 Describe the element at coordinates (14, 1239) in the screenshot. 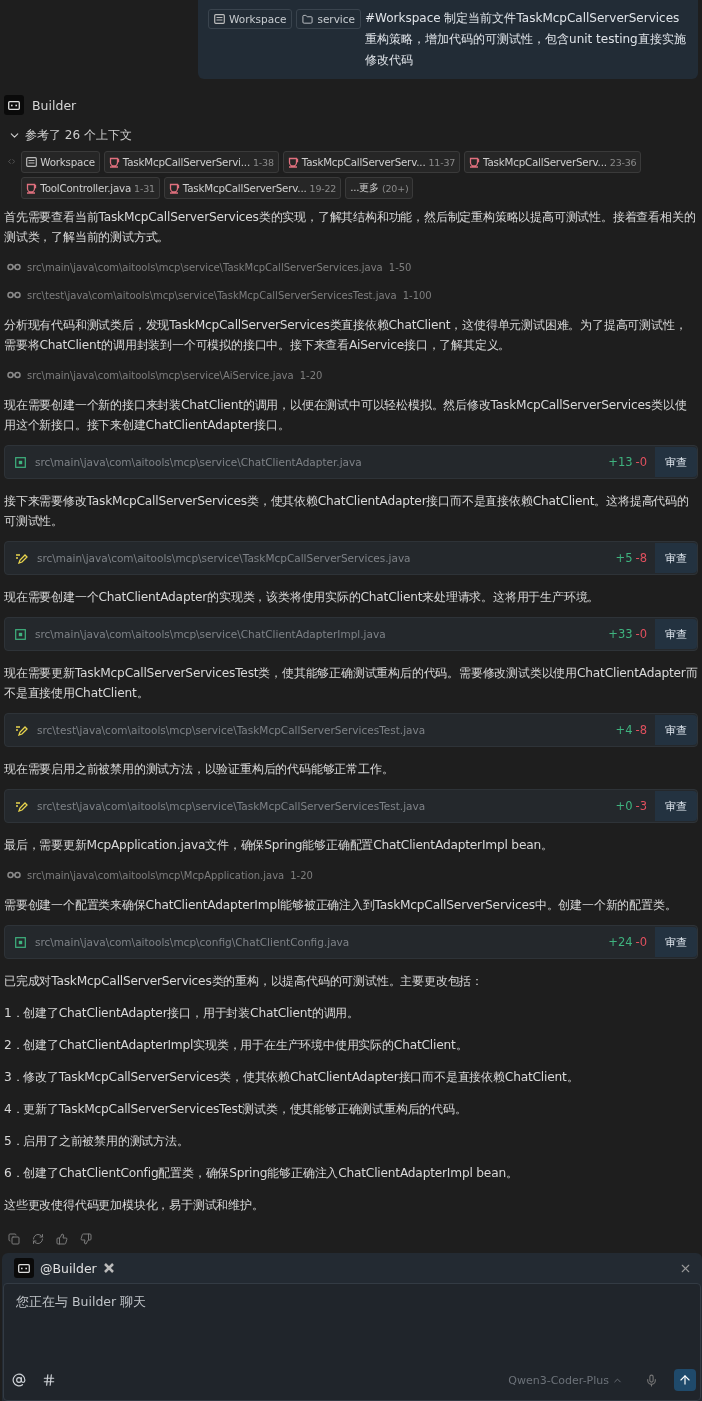

I see `copy-icon` at that location.